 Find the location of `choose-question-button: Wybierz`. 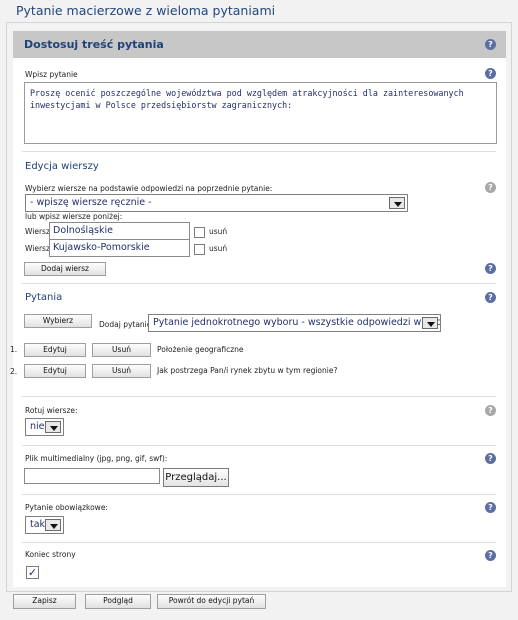

choose-question-button: Wybierz is located at coordinates (58, 321).